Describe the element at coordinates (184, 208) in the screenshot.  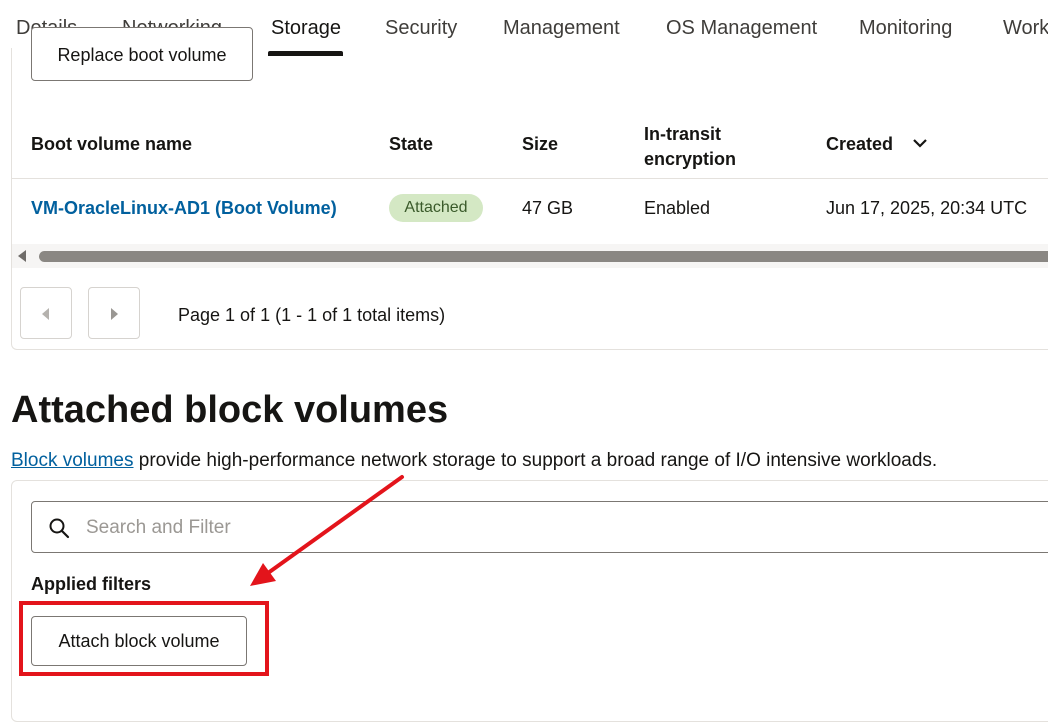
I see `boot-volume-name-link: VM-OracleLinux-AD1 (Boot Volume)` at that location.